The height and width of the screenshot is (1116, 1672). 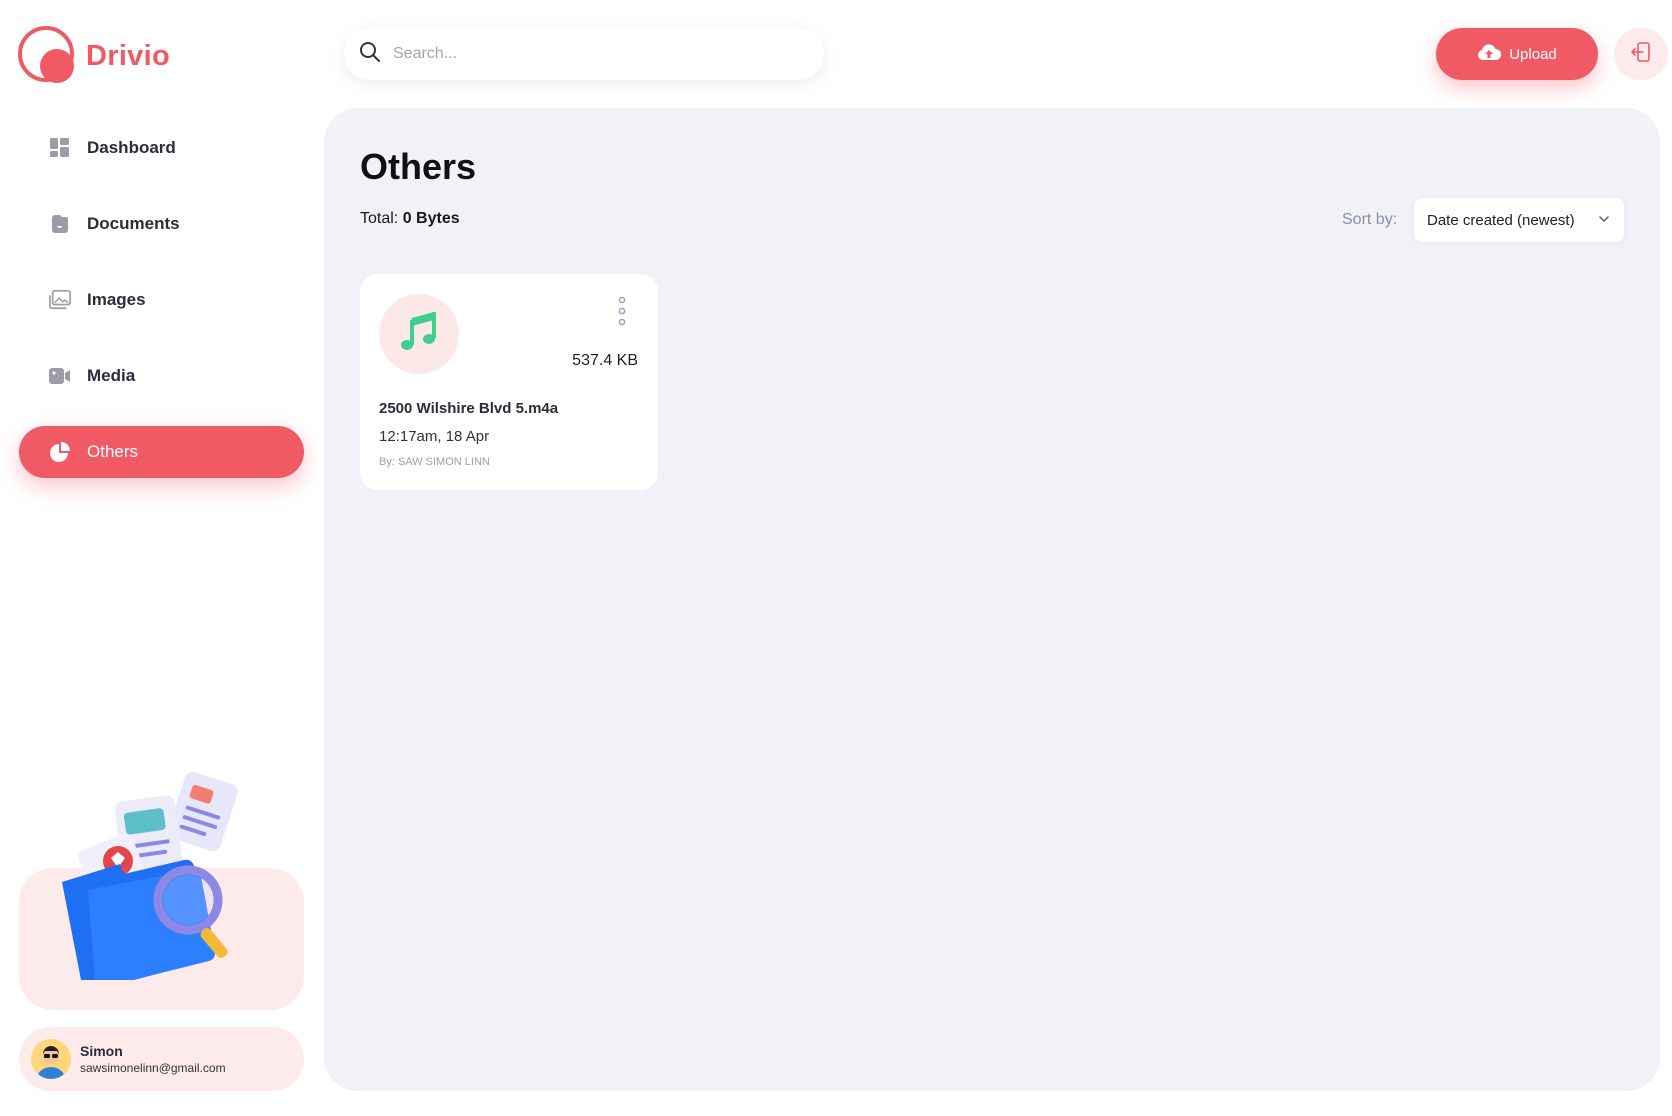 I want to click on sidebar-item-media: Media, so click(x=161, y=376).